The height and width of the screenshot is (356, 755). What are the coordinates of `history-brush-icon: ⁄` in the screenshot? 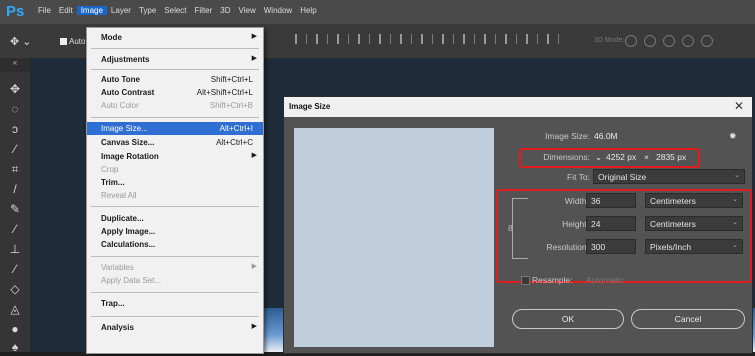 It's located at (15, 269).